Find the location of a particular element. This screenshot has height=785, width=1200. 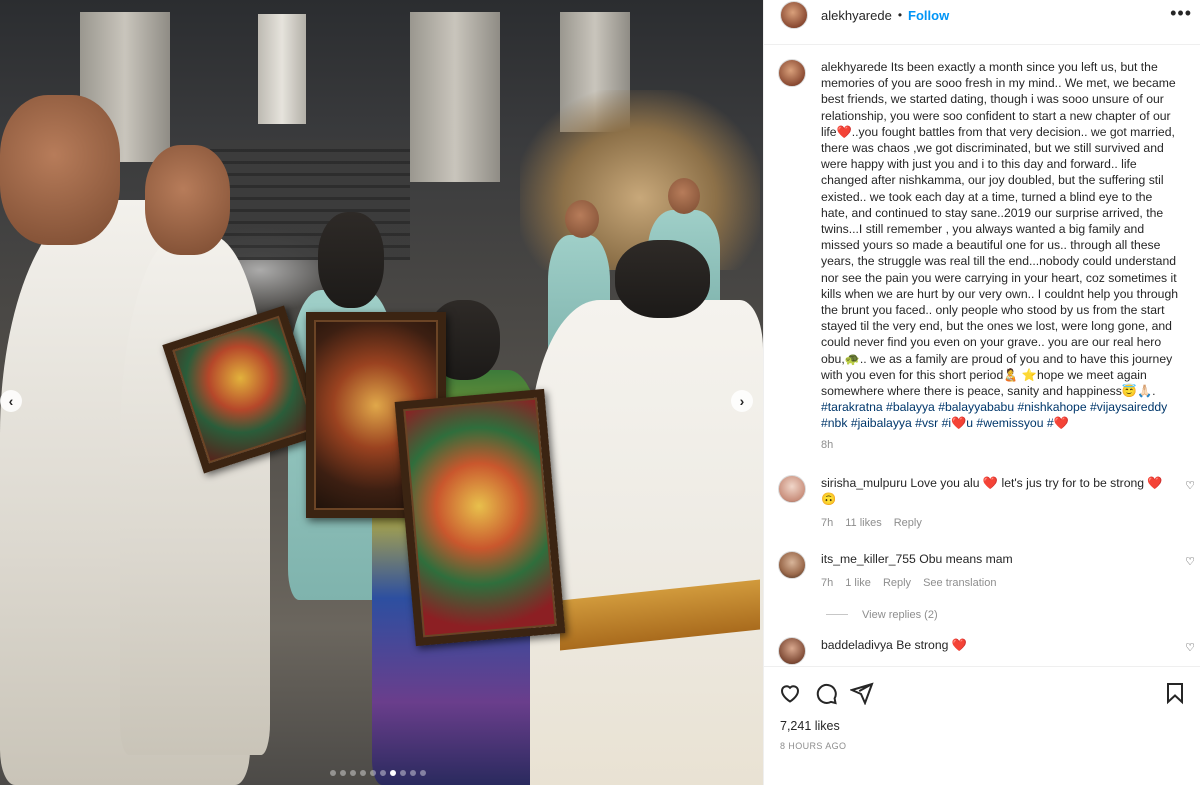

follow-button: Follow is located at coordinates (928, 15).